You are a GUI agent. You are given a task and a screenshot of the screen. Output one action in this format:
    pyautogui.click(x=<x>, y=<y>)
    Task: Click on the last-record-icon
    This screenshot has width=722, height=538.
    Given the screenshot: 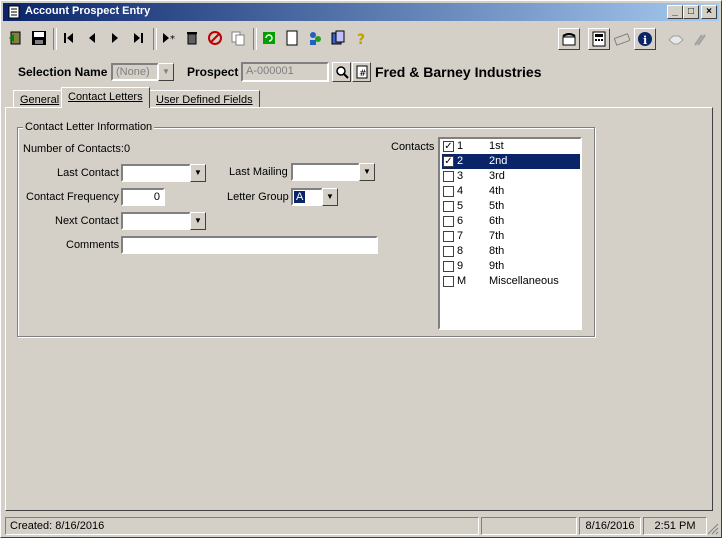 What is the action you would take?
    pyautogui.click(x=138, y=38)
    